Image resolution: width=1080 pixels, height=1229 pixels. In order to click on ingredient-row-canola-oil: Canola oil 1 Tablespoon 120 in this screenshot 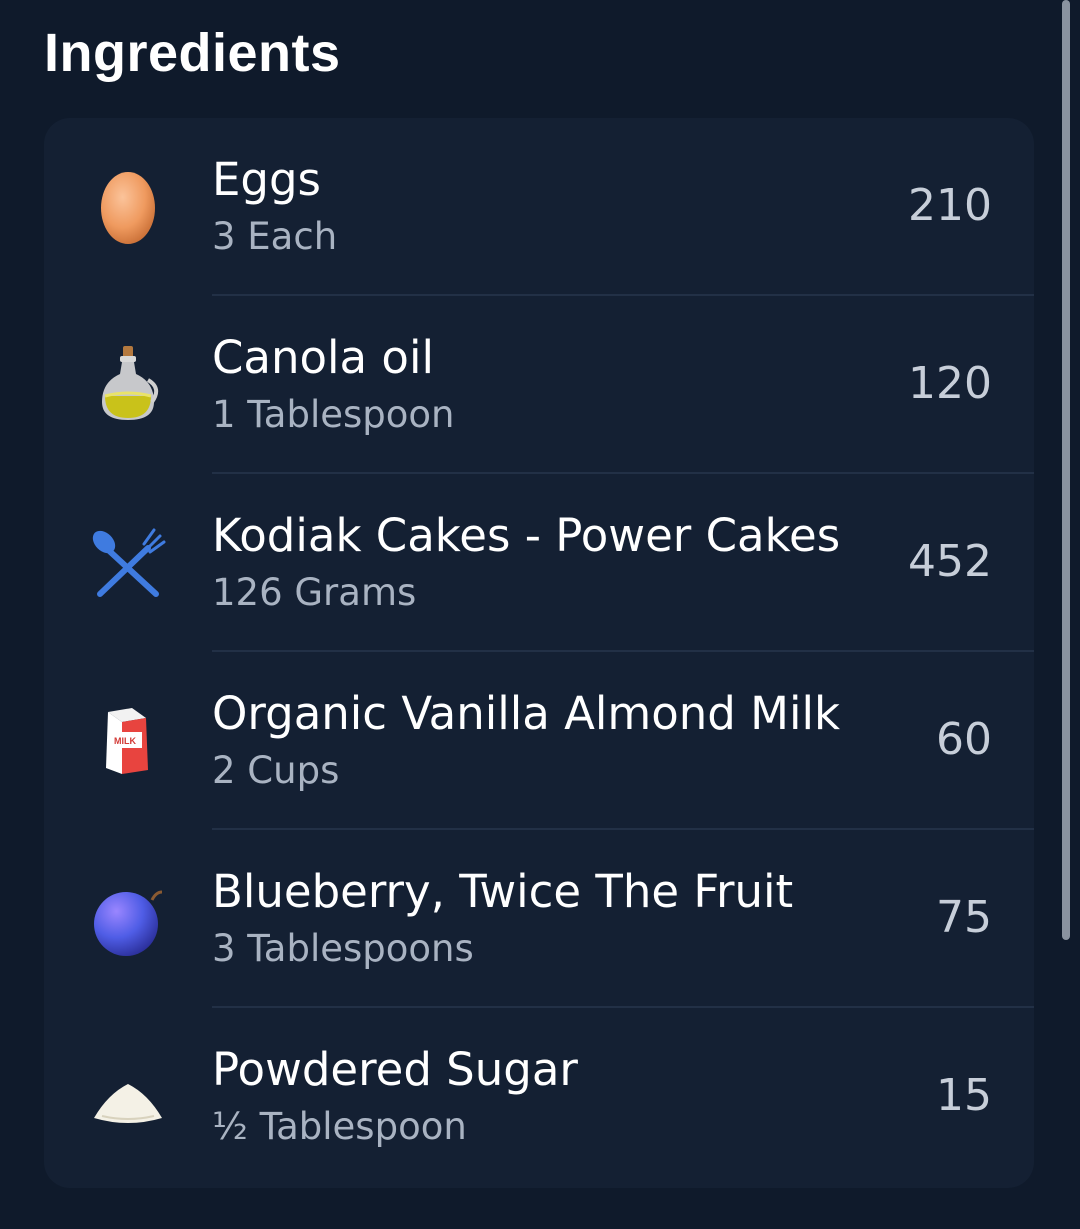, I will do `click(539, 385)`.